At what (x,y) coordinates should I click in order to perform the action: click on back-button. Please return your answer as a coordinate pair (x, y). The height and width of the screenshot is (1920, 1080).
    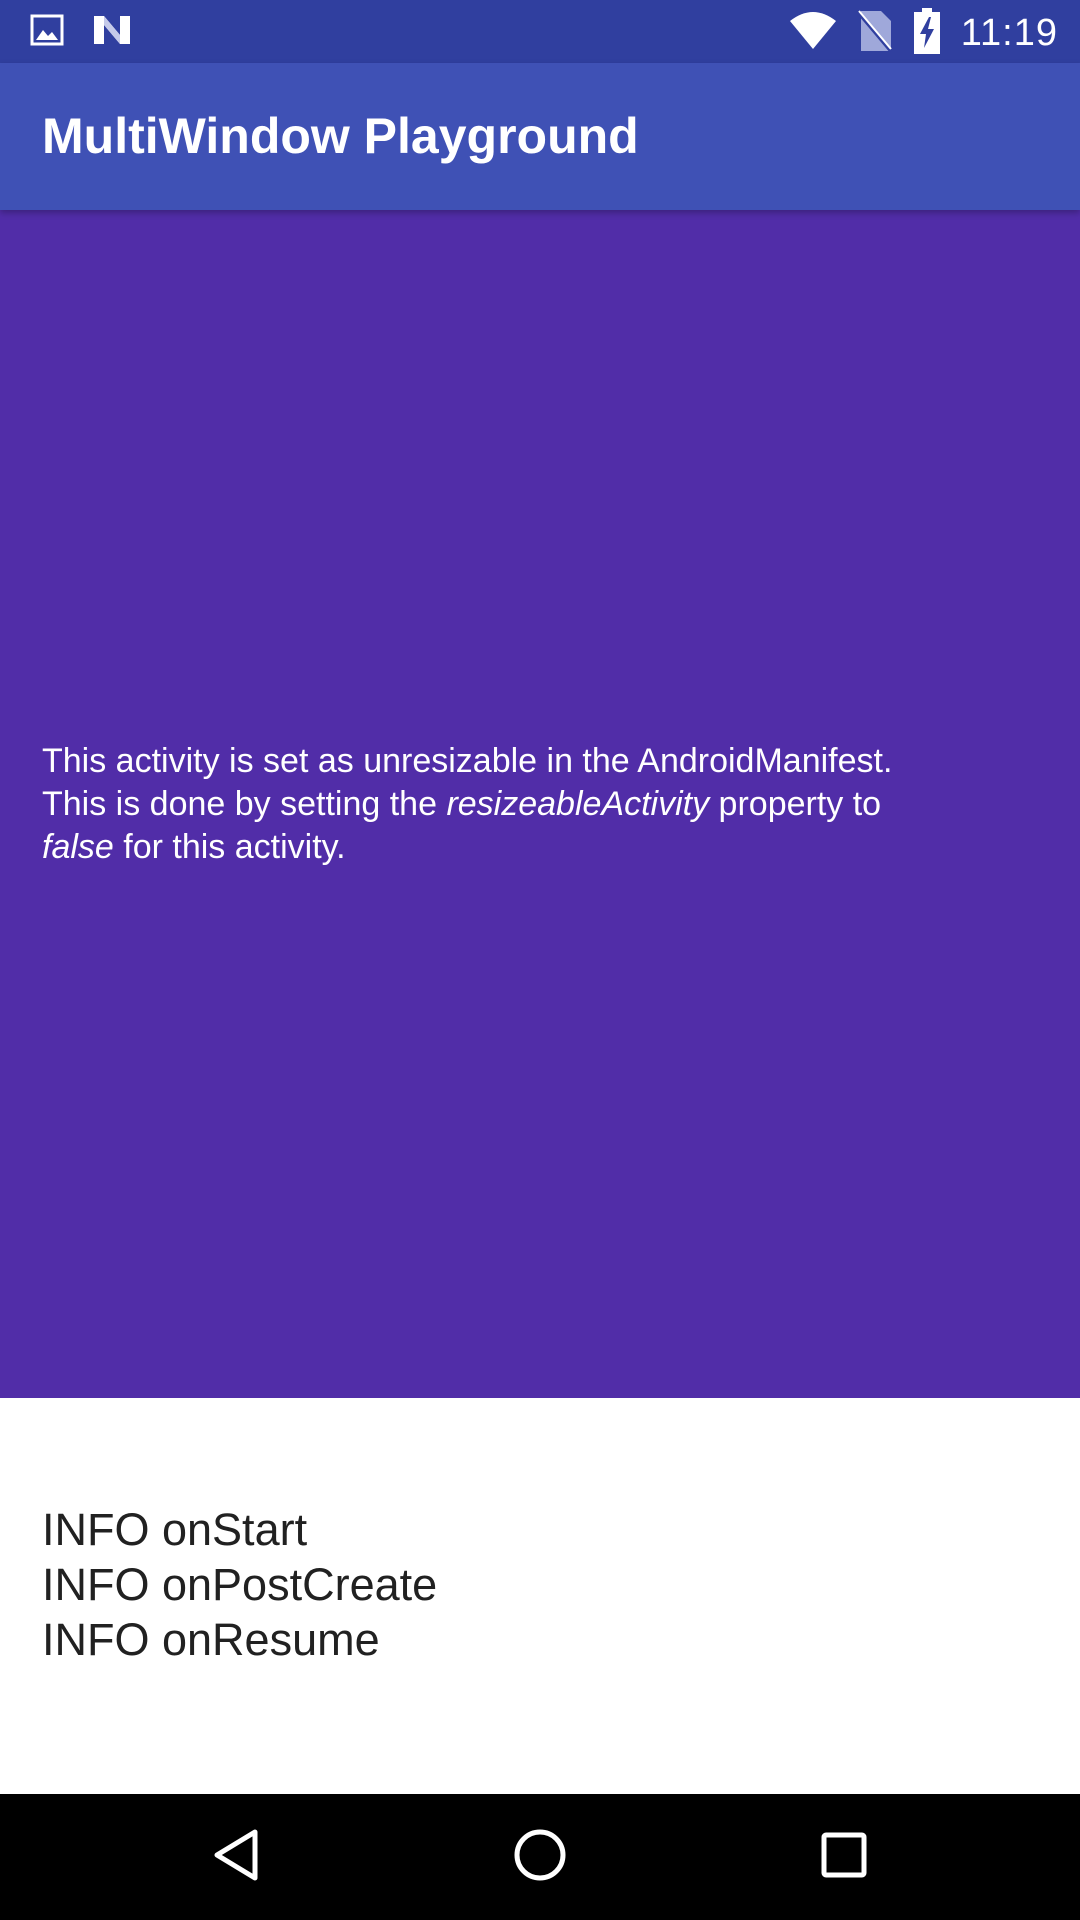
    Looking at the image, I should click on (236, 1857).